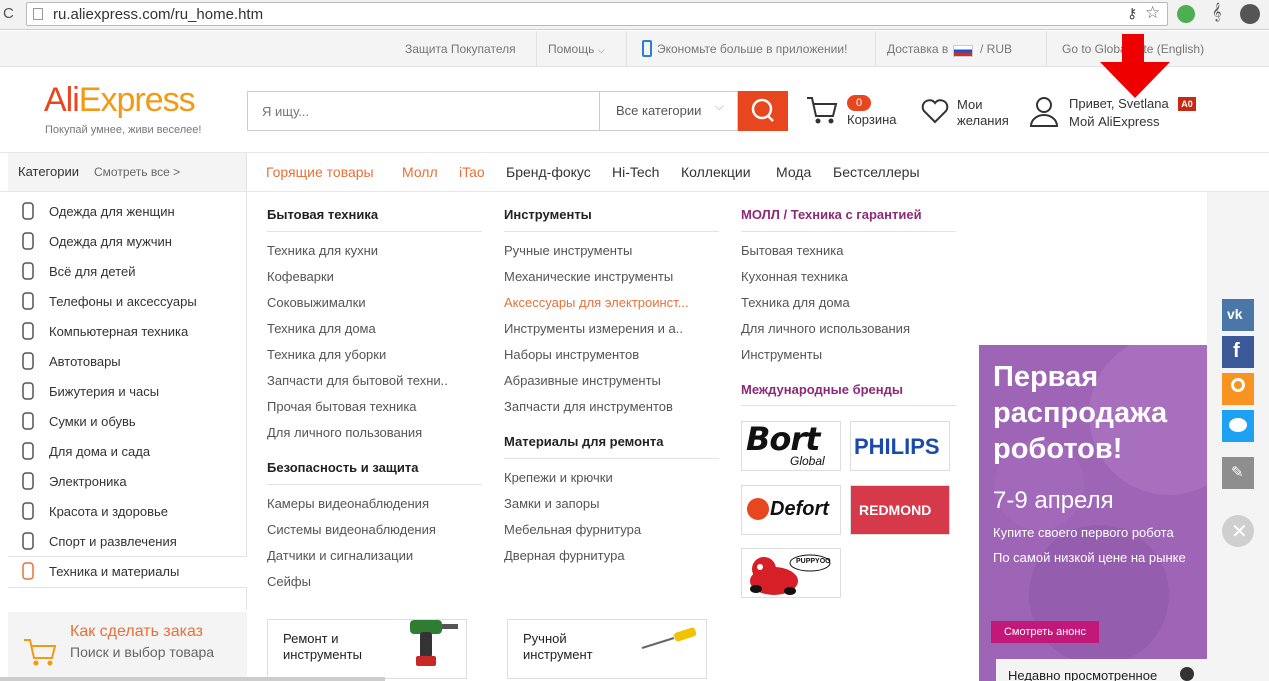 The height and width of the screenshot is (681, 1269). What do you see at coordinates (192, 679) in the screenshot?
I see `horizontal-scrollbar` at bounding box center [192, 679].